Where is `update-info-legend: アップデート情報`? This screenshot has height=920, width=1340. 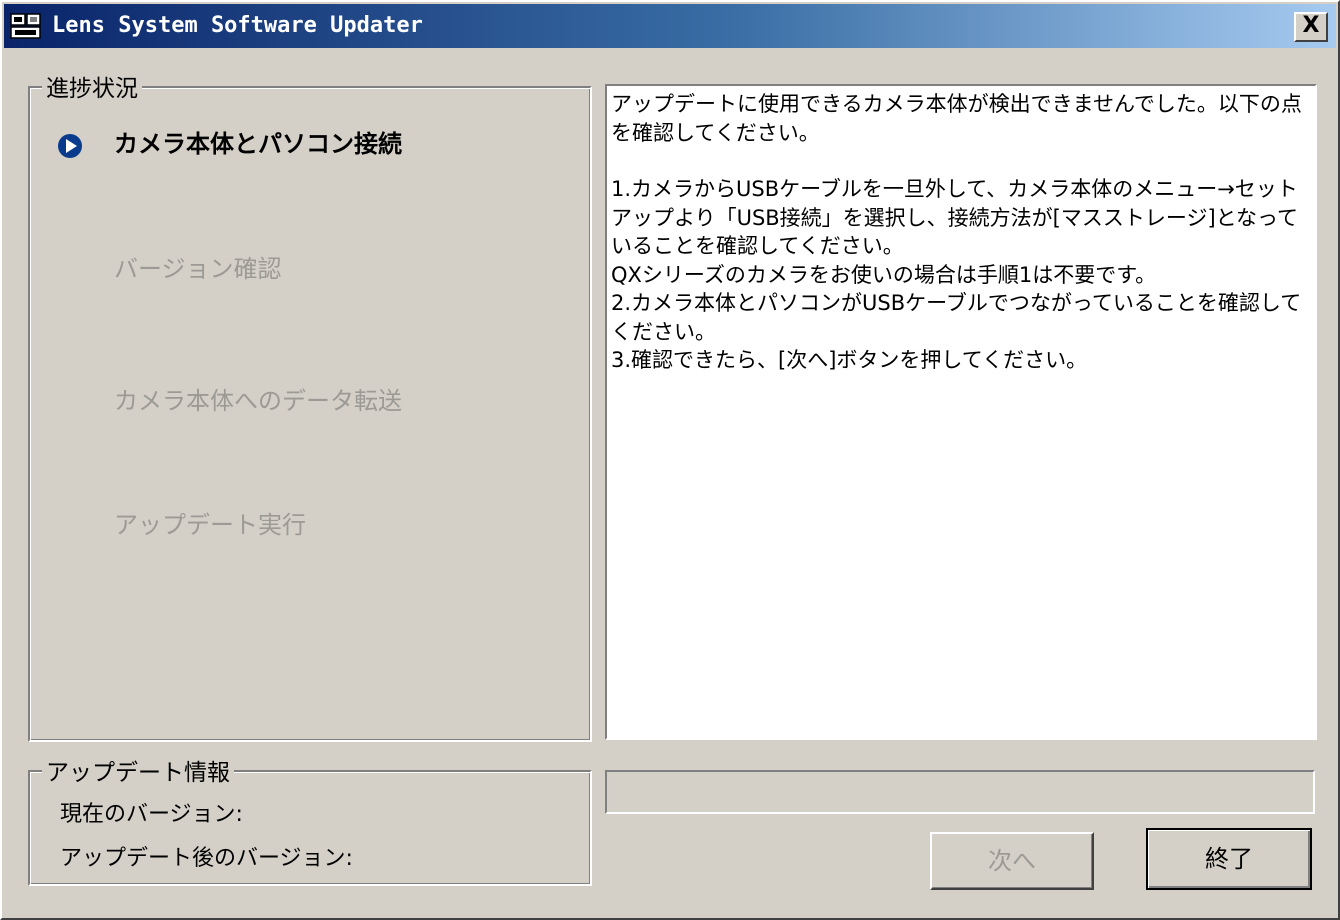
update-info-legend: アップデート情報 is located at coordinates (138, 773).